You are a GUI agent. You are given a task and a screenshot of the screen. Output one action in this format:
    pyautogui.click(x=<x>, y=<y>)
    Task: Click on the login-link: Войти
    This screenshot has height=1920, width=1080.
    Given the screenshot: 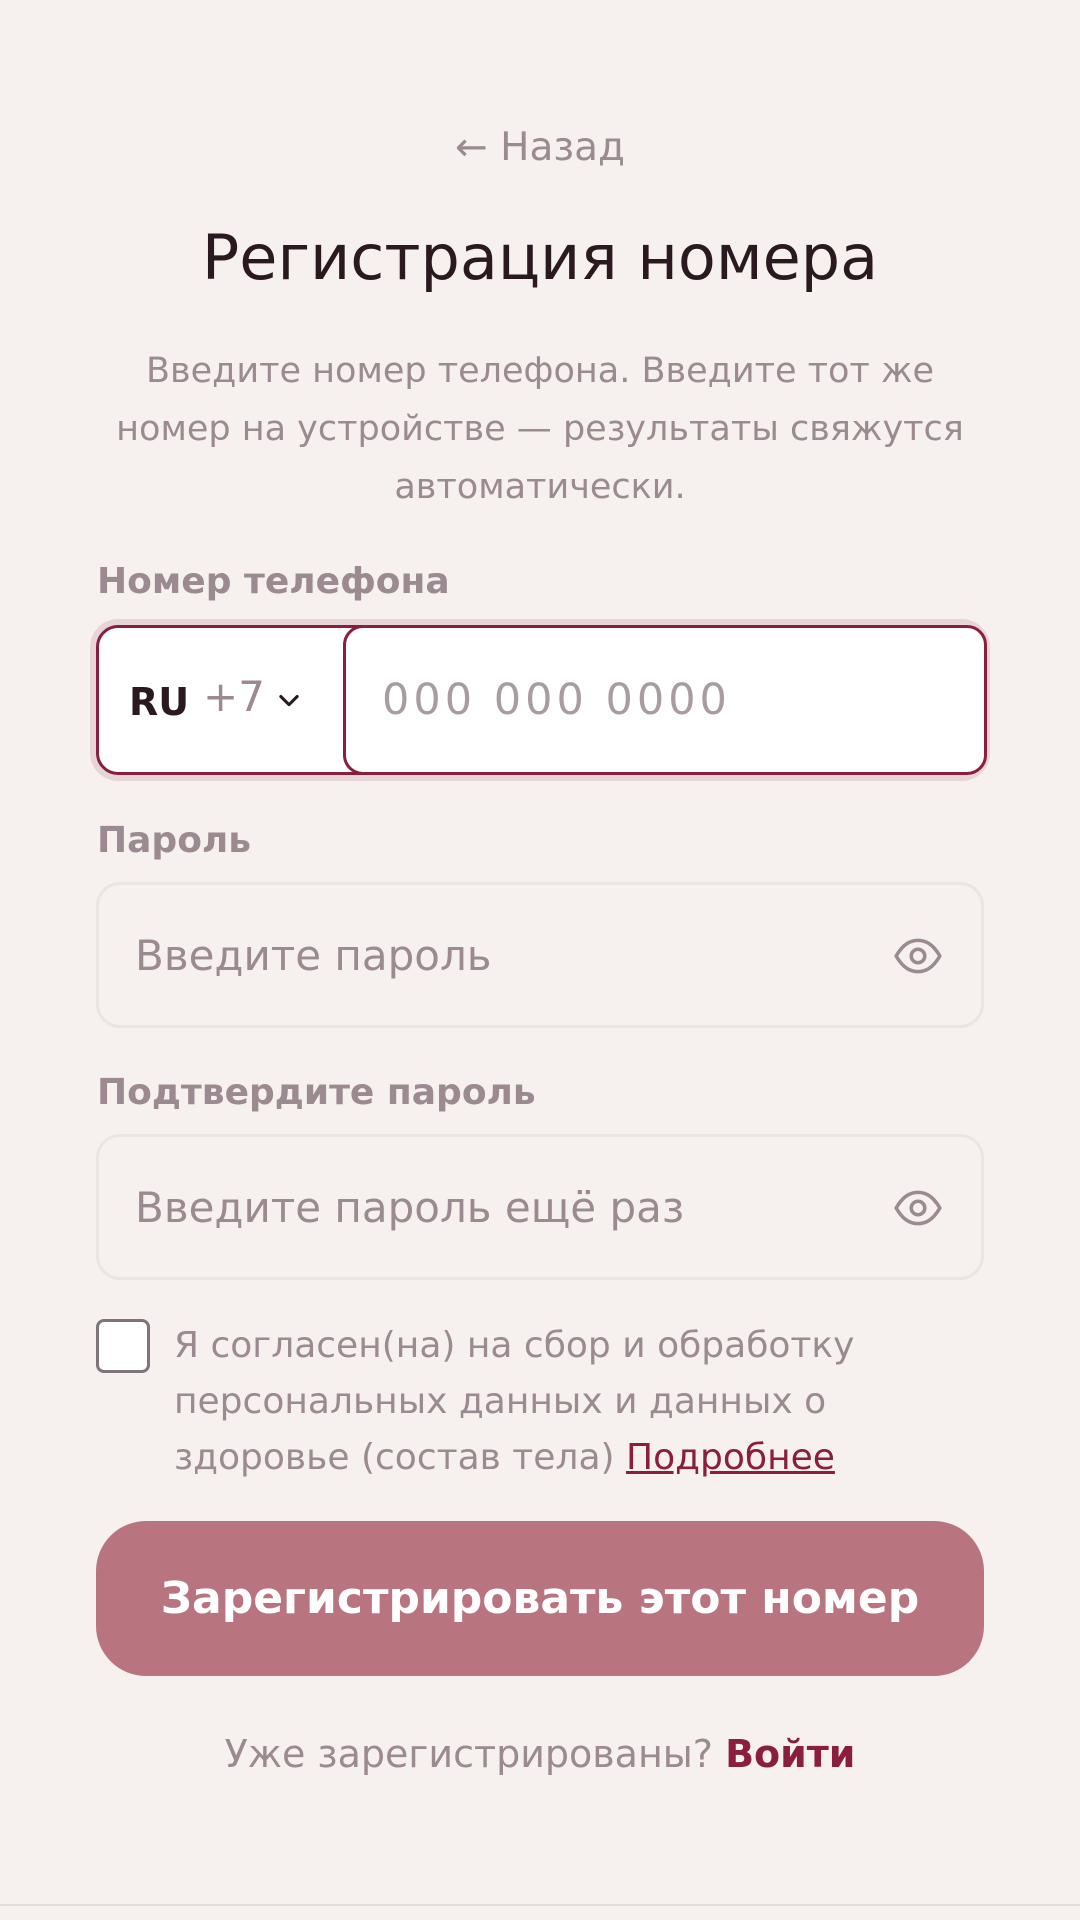 What is the action you would take?
    pyautogui.click(x=790, y=1754)
    